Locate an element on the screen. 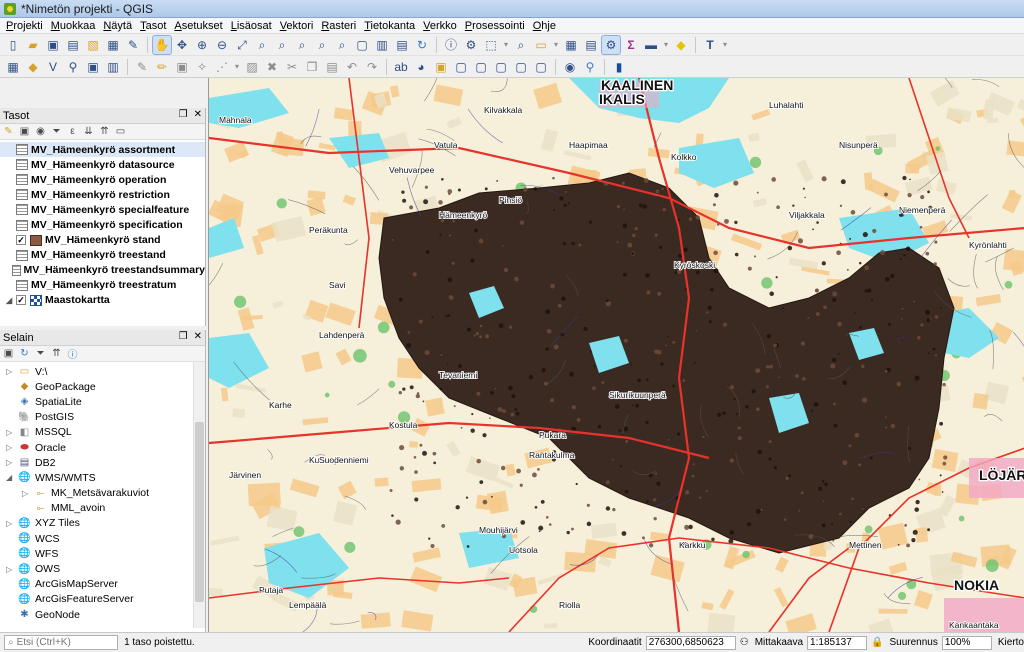  remove-layer-icon: ▭ is located at coordinates (120, 131).